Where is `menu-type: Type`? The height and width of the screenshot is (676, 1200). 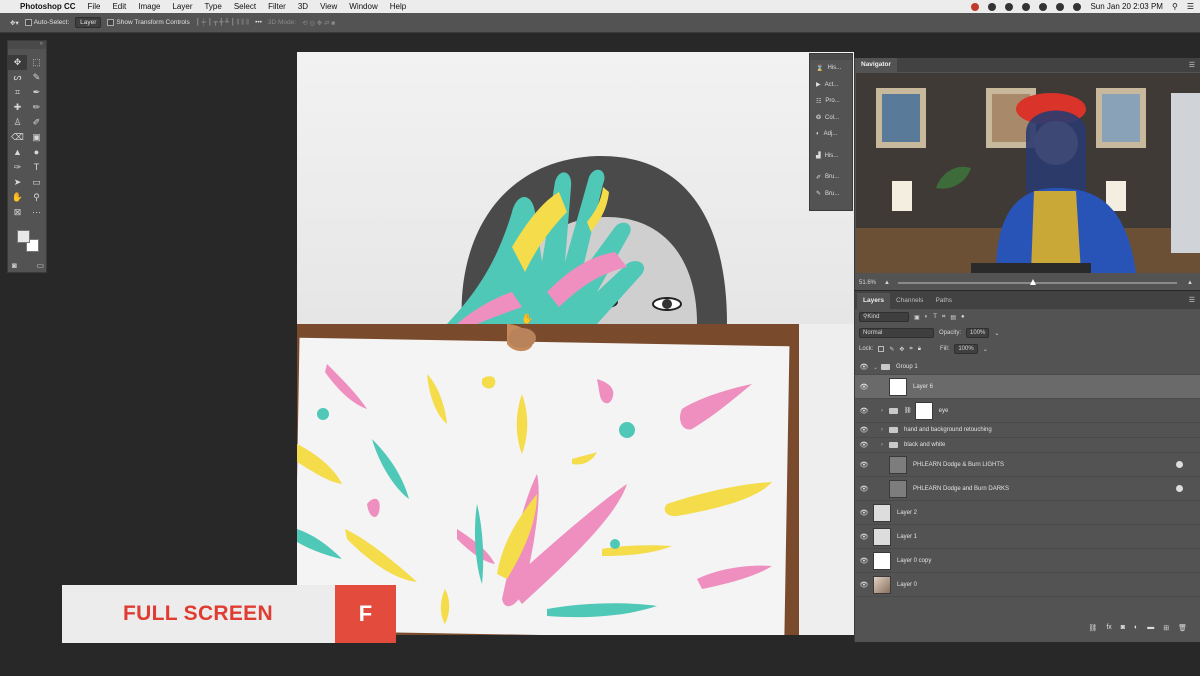
menu-type: Type is located at coordinates (212, 6).